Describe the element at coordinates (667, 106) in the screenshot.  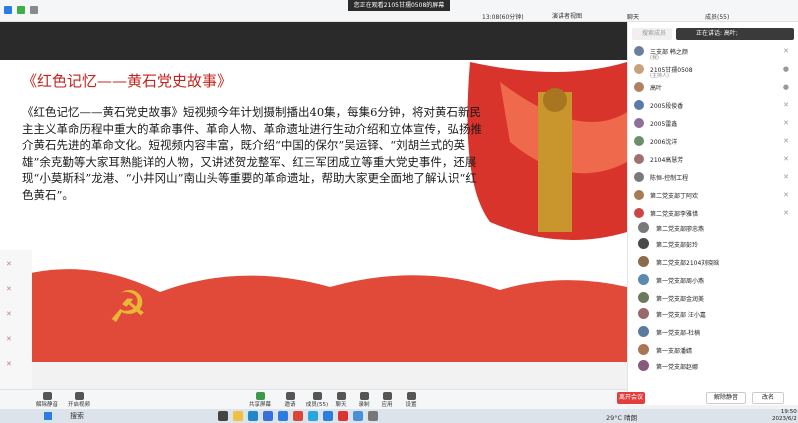
I see `member-name: 2005段俊香` at that location.